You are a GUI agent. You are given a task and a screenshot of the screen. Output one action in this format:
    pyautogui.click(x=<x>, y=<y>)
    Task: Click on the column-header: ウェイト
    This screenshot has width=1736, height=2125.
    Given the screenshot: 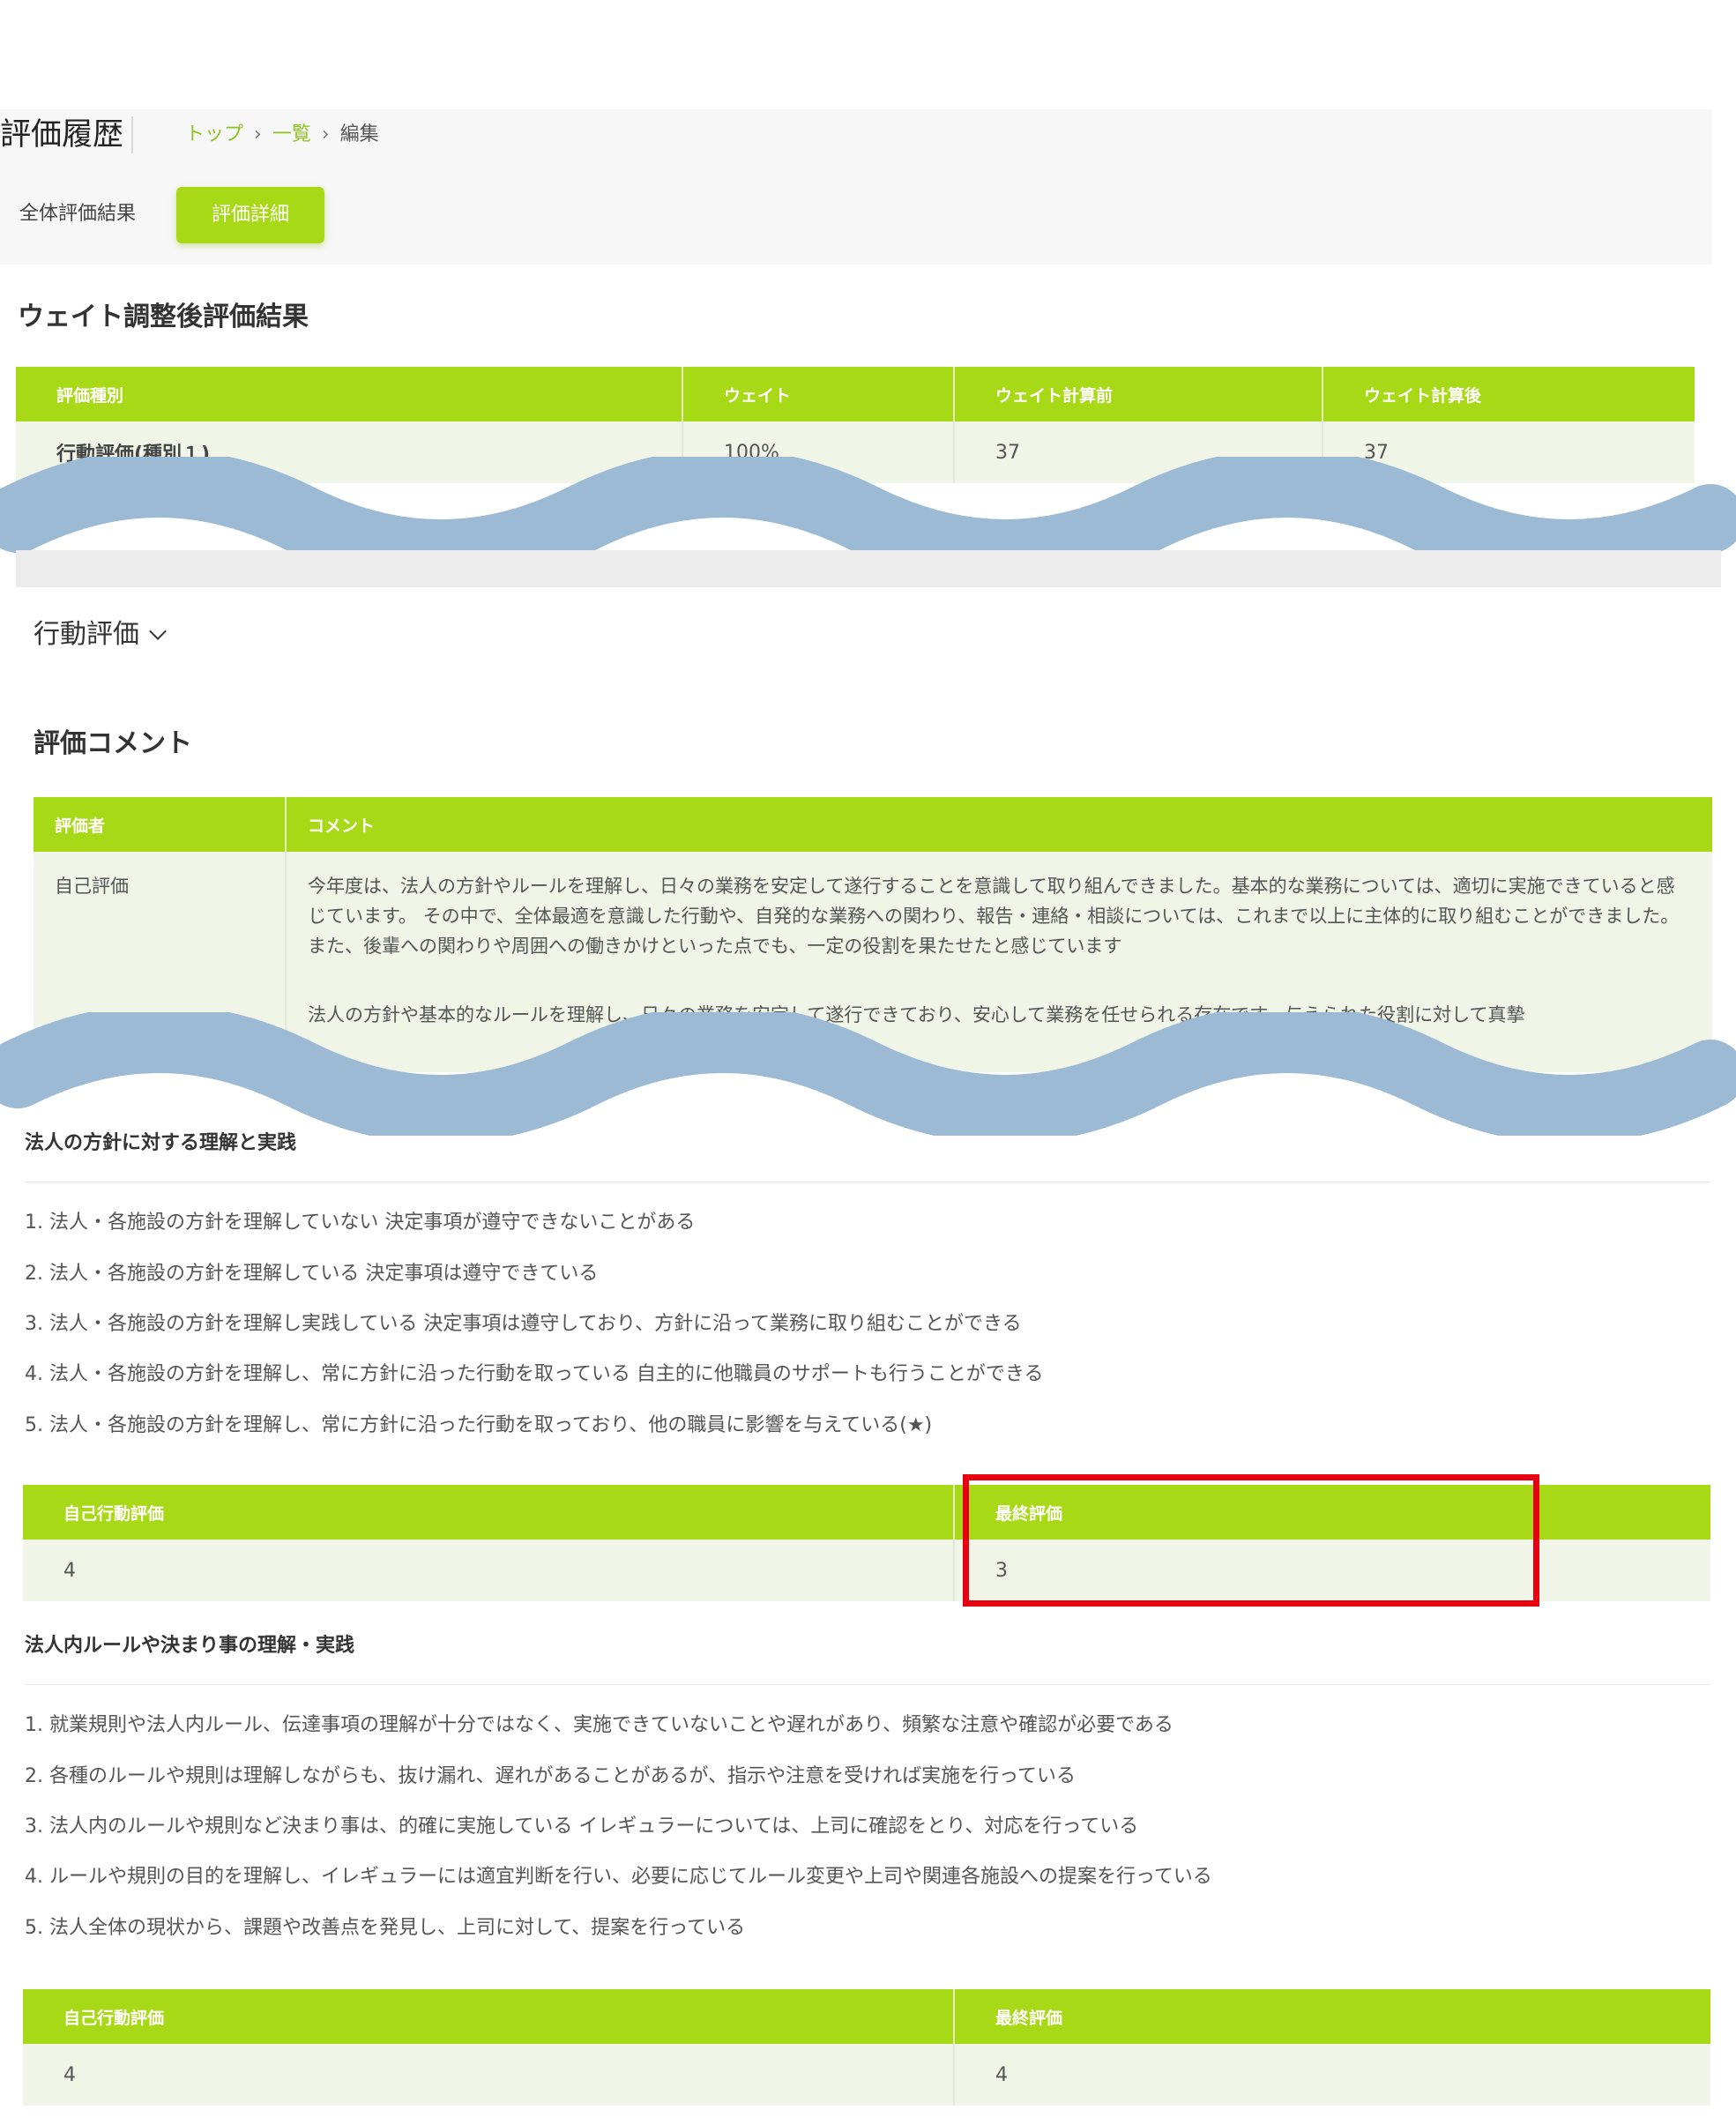 What is the action you would take?
    pyautogui.click(x=818, y=394)
    